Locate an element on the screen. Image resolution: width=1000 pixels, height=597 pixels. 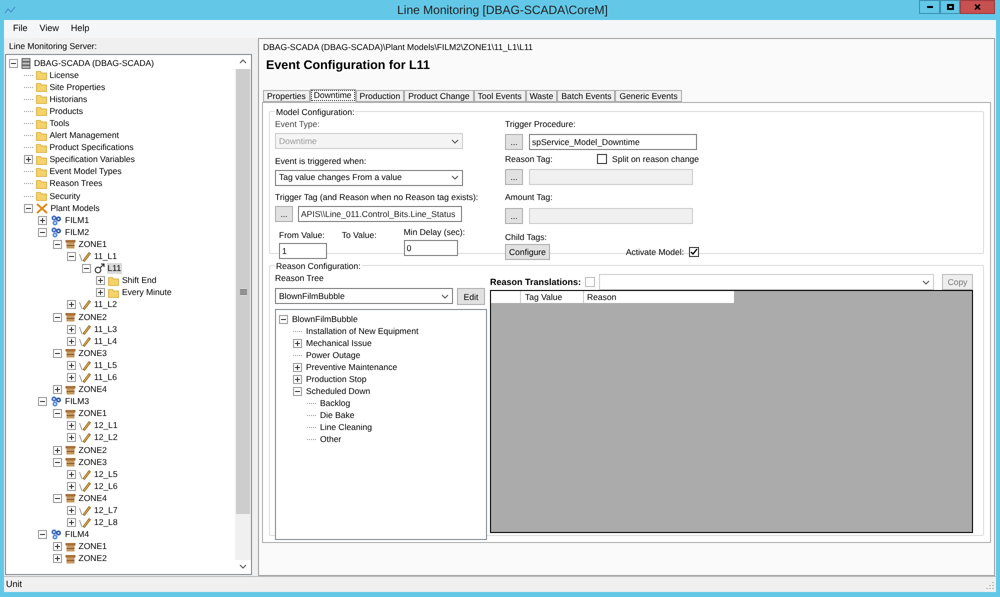
tree-item: Shift End is located at coordinates (139, 280).